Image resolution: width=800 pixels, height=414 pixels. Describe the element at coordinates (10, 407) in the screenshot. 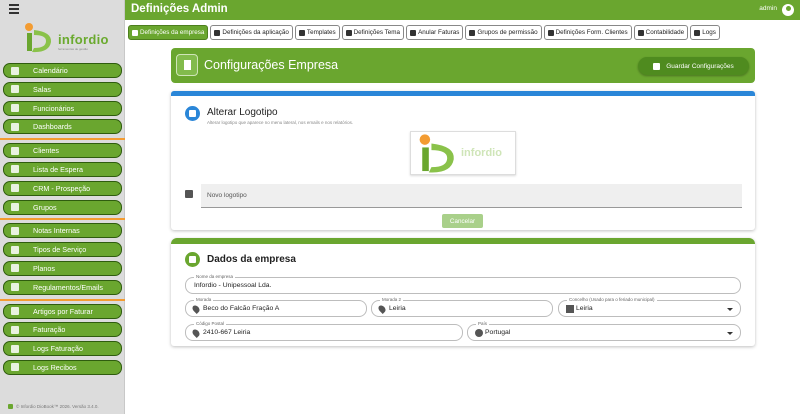

I see `brand-mini-icon` at that location.